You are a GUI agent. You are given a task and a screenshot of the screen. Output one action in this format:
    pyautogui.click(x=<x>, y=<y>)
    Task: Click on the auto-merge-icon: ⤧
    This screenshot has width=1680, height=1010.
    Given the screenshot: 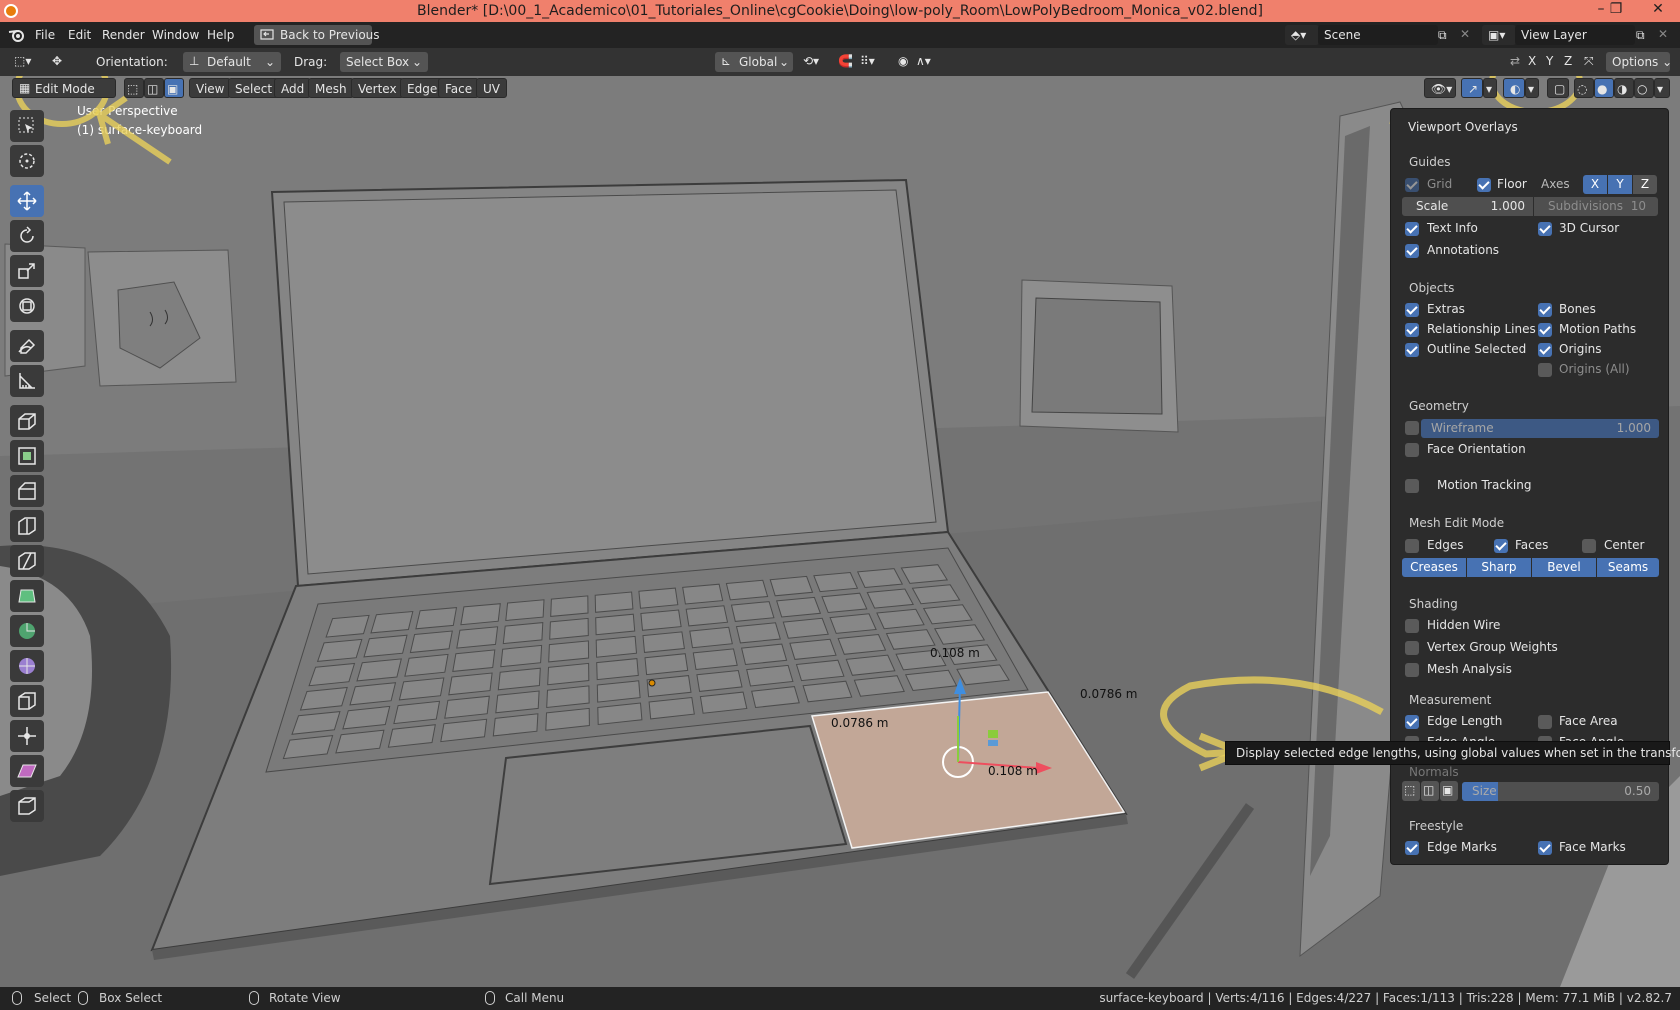 What is the action you would take?
    pyautogui.click(x=1589, y=61)
    